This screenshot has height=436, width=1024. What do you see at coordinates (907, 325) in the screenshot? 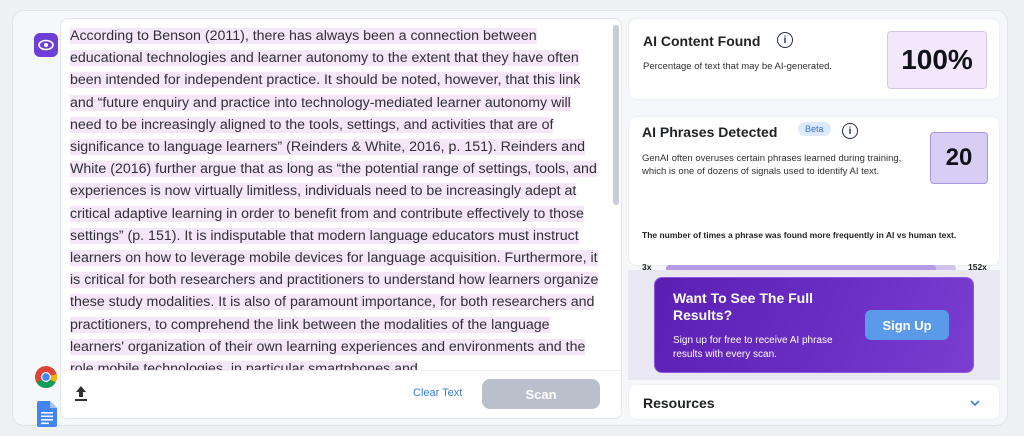
I see `sign-up-button: Sign Up` at bounding box center [907, 325].